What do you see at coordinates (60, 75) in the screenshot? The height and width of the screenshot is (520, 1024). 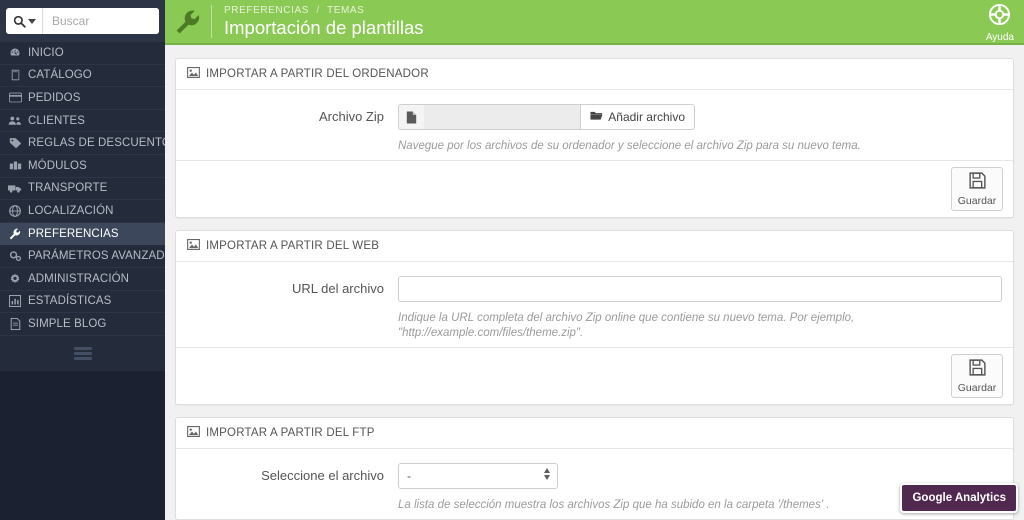 I see `sidebar-item-label: CATÁLOGO` at bounding box center [60, 75].